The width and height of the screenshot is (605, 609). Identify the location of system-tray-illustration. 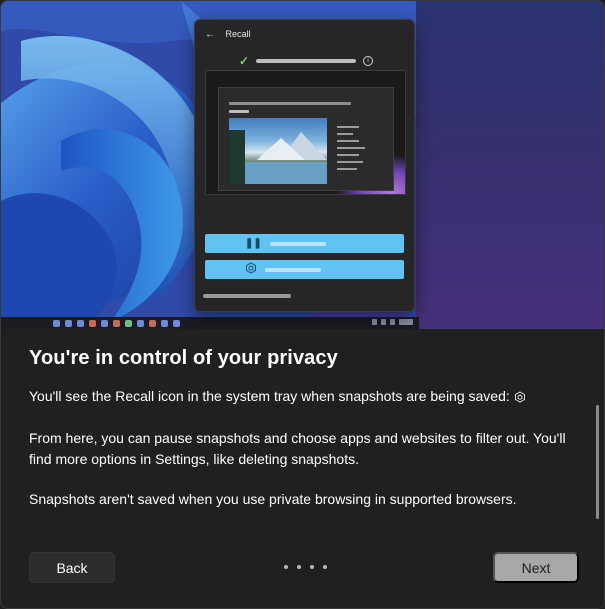
(392, 322).